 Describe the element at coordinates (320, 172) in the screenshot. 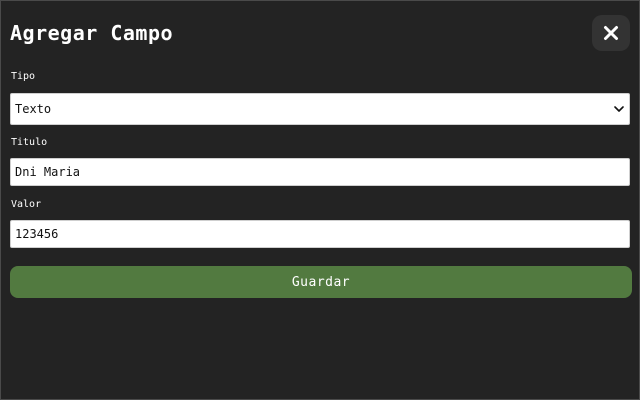

I see `titulo-input: Dni Maria` at that location.